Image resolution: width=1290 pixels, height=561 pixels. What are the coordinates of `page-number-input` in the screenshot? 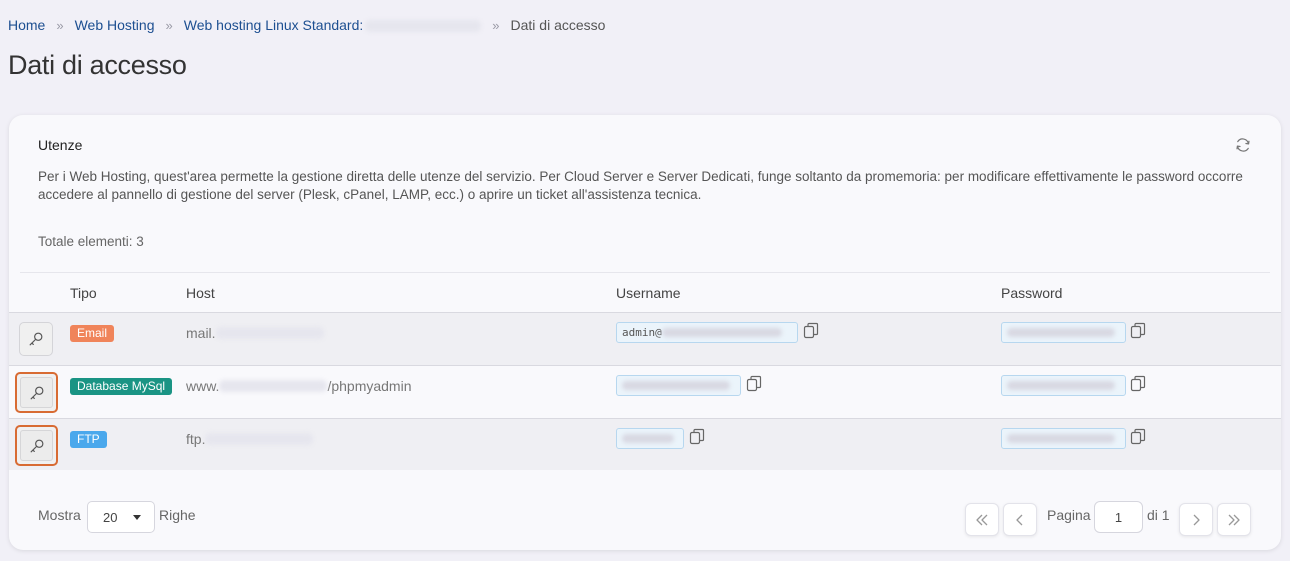 It's located at (1118, 517).